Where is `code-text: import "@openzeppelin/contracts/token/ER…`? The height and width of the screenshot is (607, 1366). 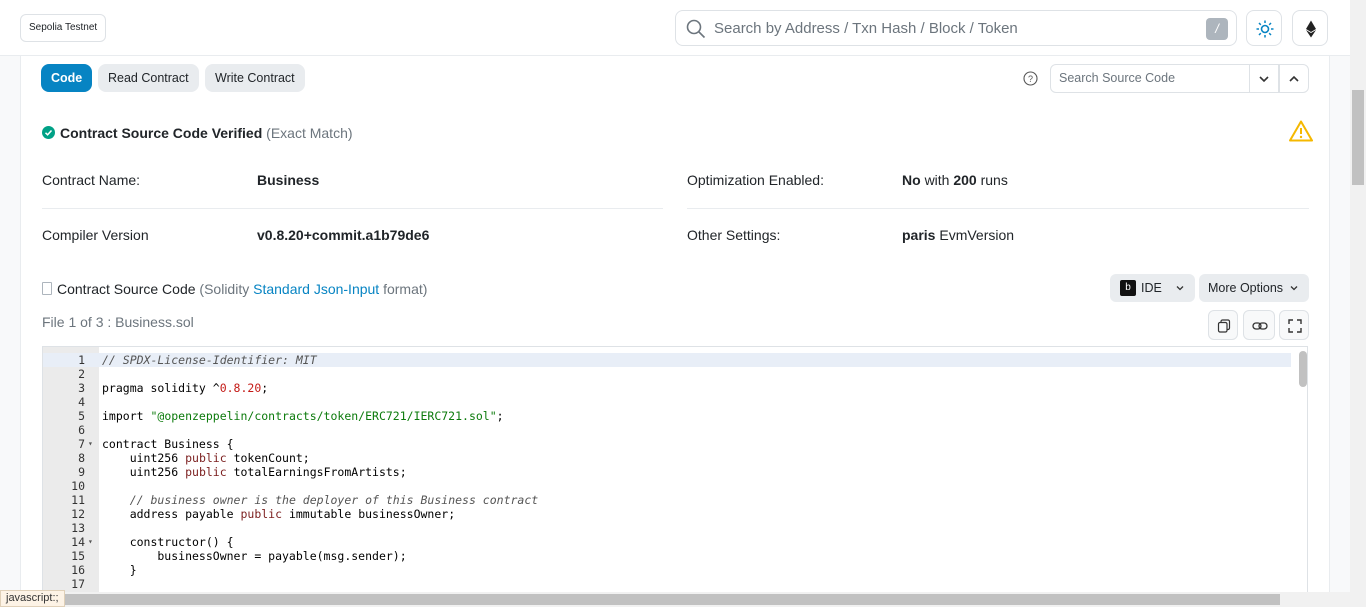 code-text: import "@openzeppelin/contracts/token/ER… is located at coordinates (303, 416).